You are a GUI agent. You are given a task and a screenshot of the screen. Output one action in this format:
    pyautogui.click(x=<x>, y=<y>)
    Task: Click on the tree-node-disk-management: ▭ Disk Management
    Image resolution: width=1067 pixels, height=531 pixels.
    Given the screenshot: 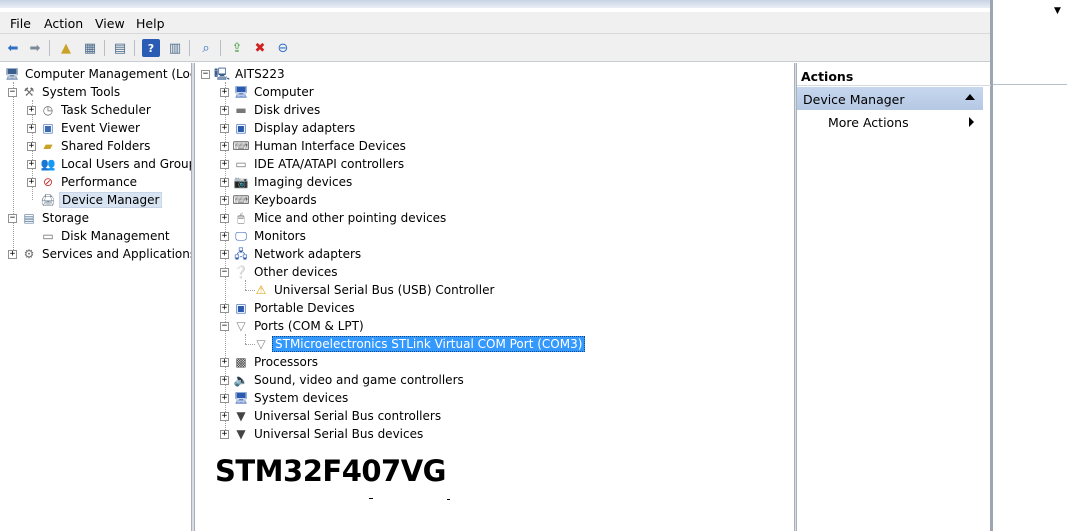 What is the action you would take?
    pyautogui.click(x=99, y=236)
    